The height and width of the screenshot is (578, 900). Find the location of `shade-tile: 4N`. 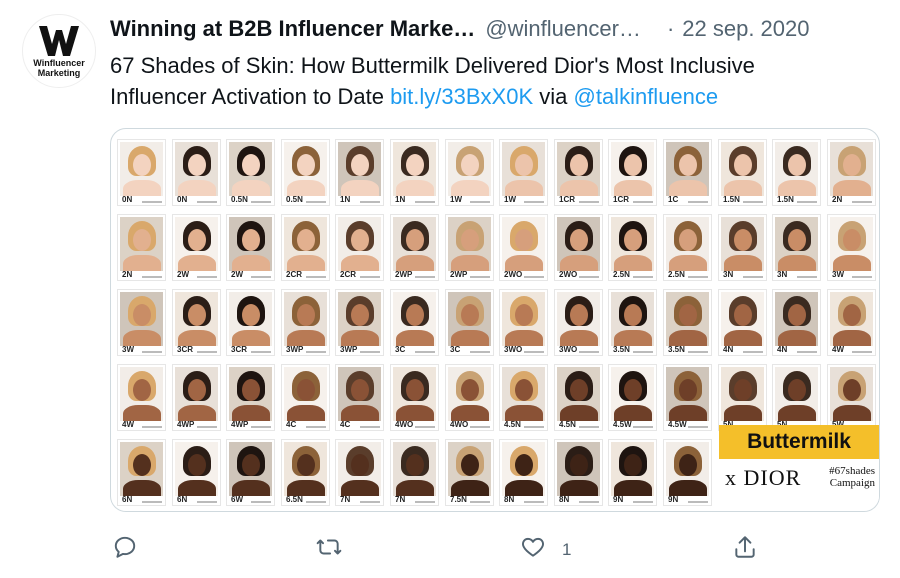

shade-tile: 4N is located at coordinates (742, 322).